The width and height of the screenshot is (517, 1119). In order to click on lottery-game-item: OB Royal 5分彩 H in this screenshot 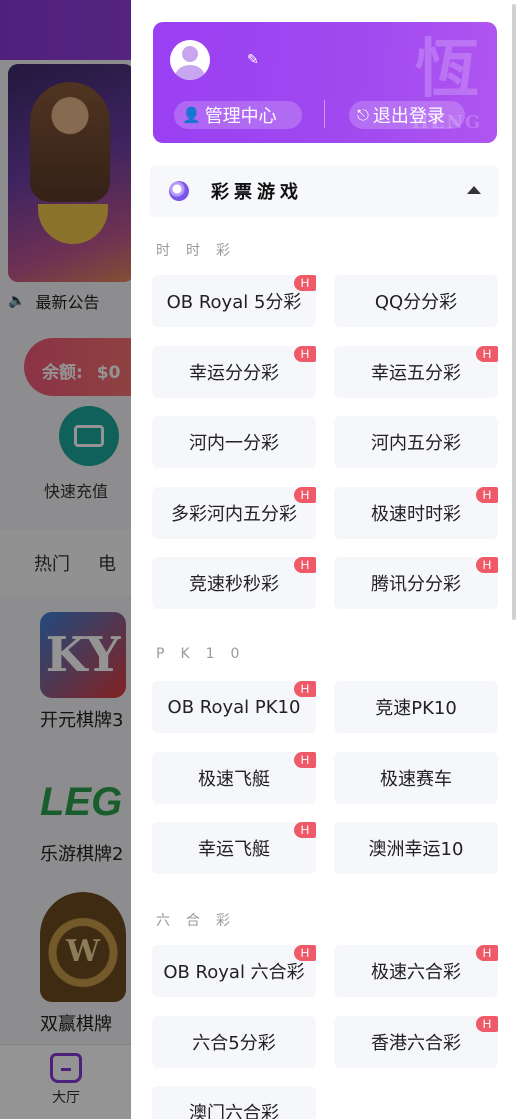, I will do `click(234, 301)`.